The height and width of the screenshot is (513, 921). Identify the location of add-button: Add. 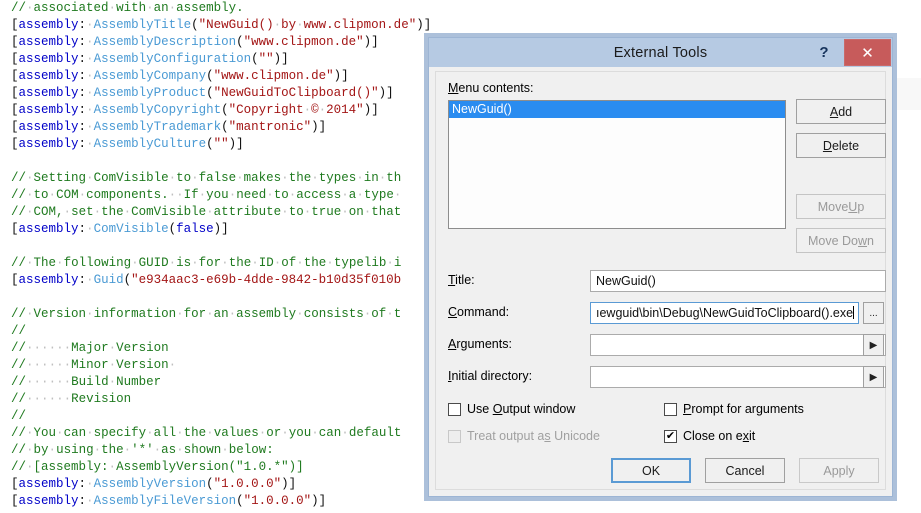
(841, 111).